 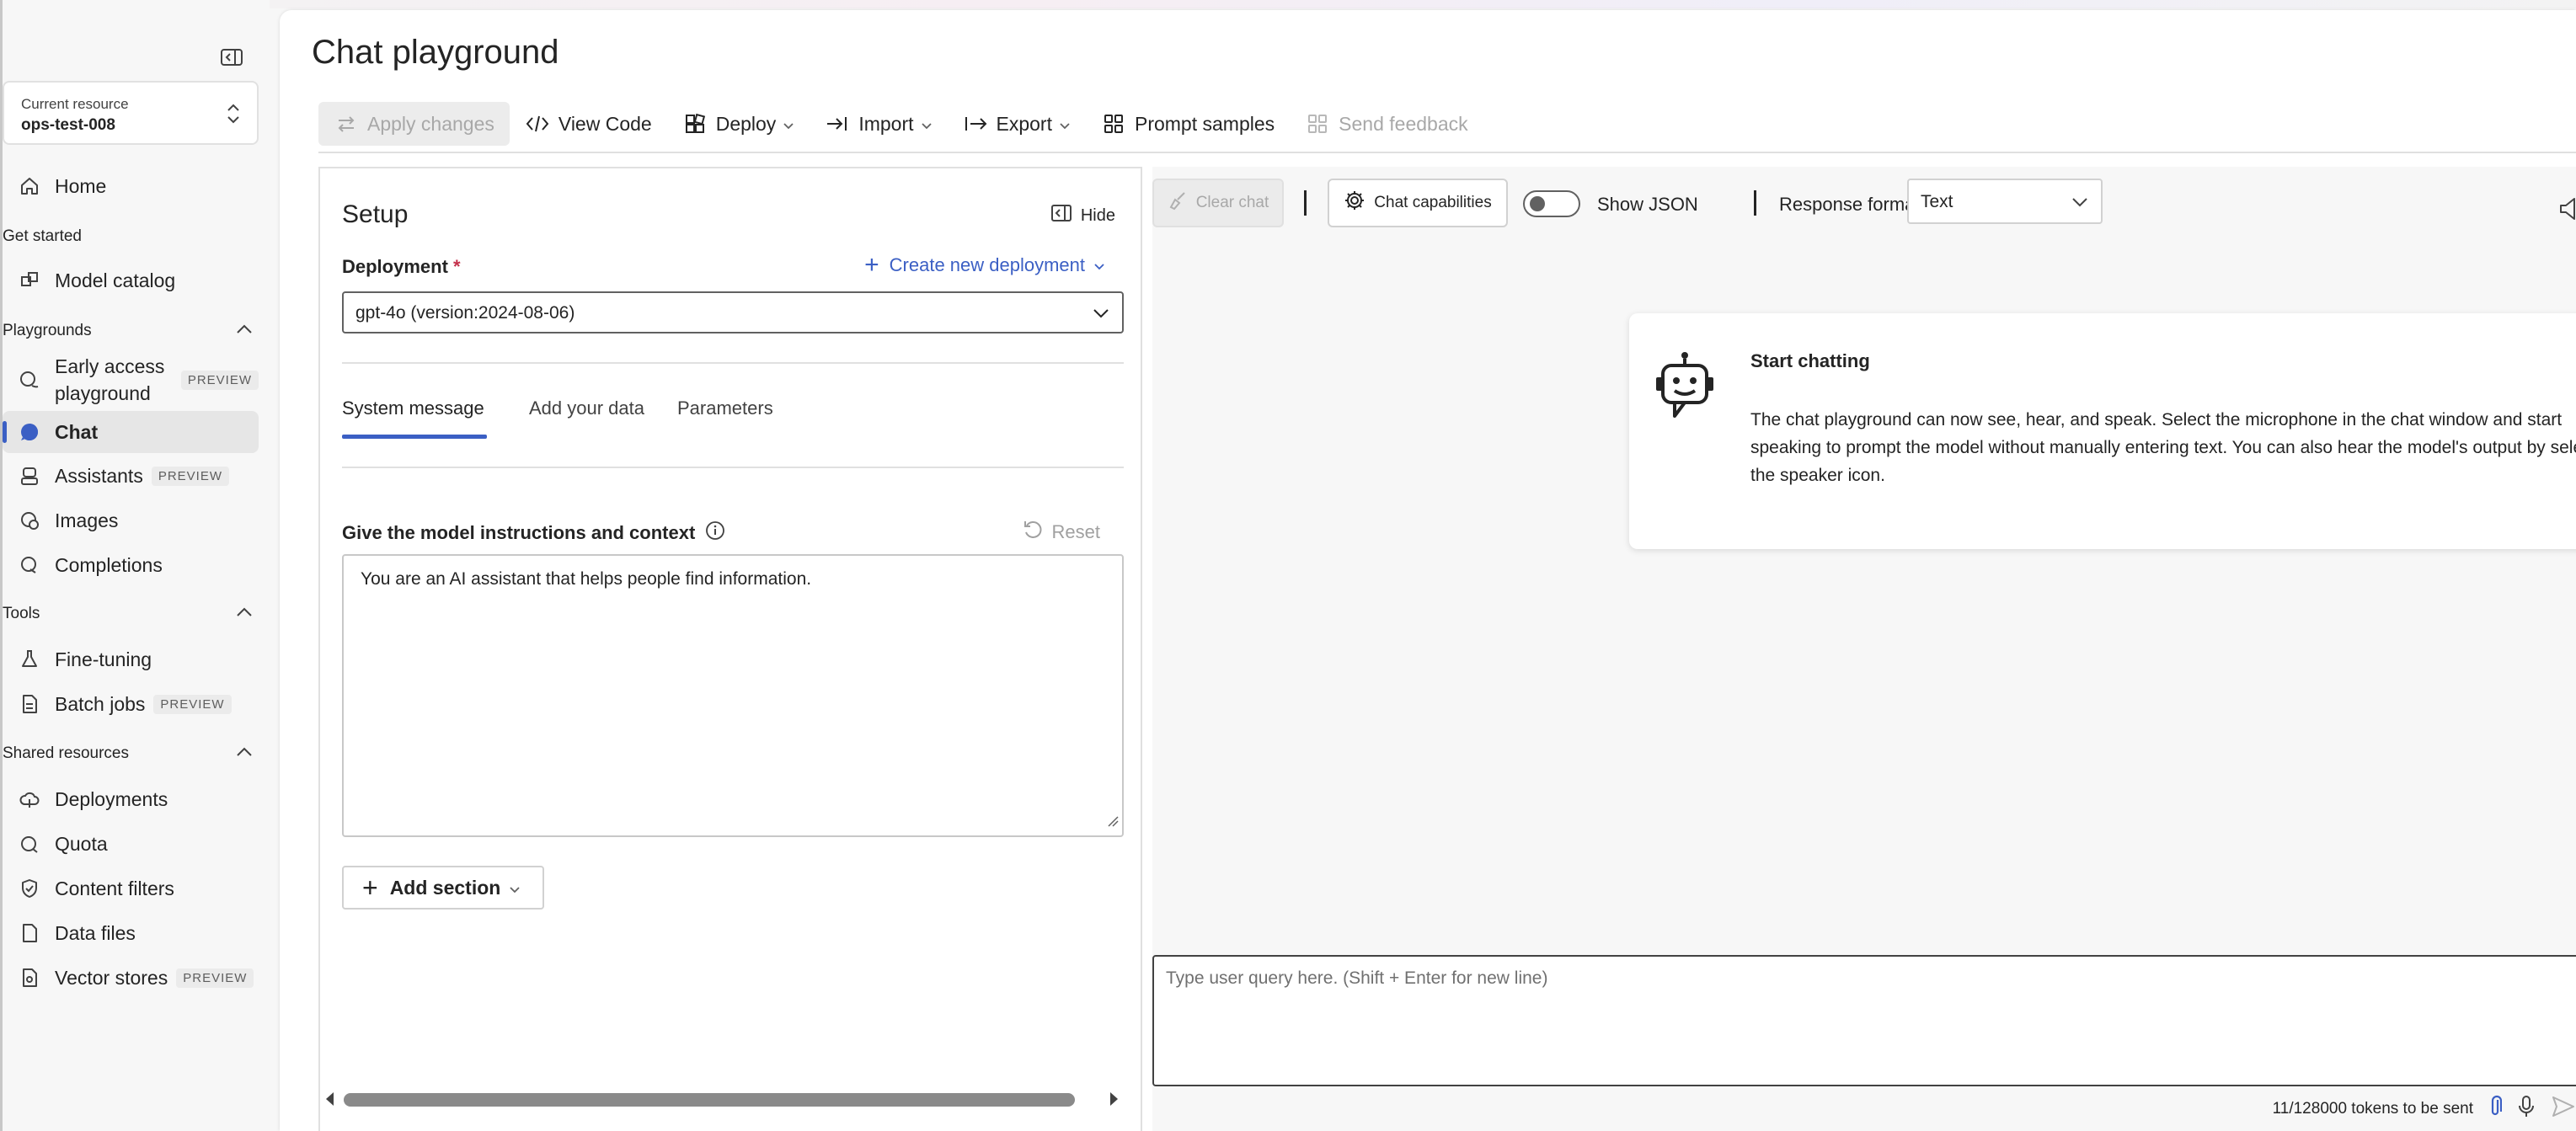 What do you see at coordinates (29, 659) in the screenshot?
I see `flask-icon` at bounding box center [29, 659].